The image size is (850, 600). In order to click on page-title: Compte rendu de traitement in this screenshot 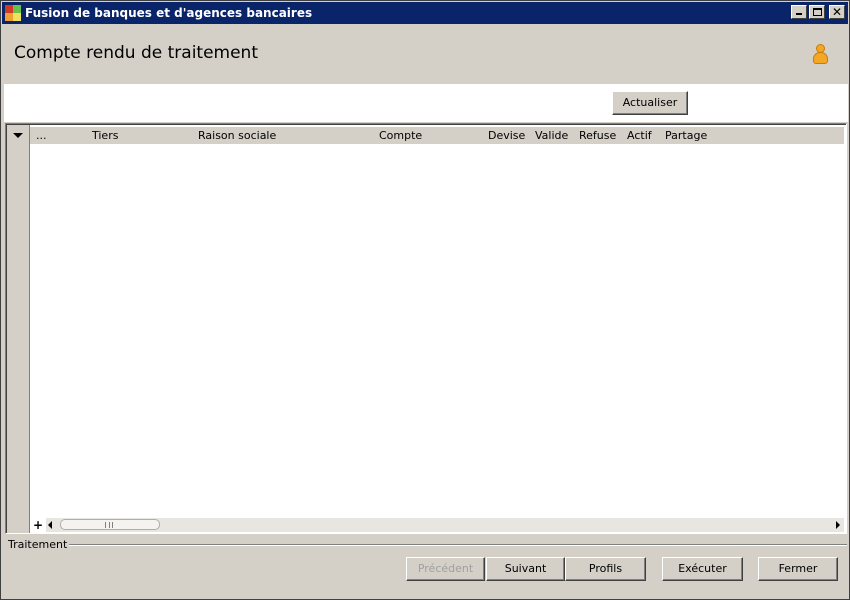, I will do `click(136, 53)`.